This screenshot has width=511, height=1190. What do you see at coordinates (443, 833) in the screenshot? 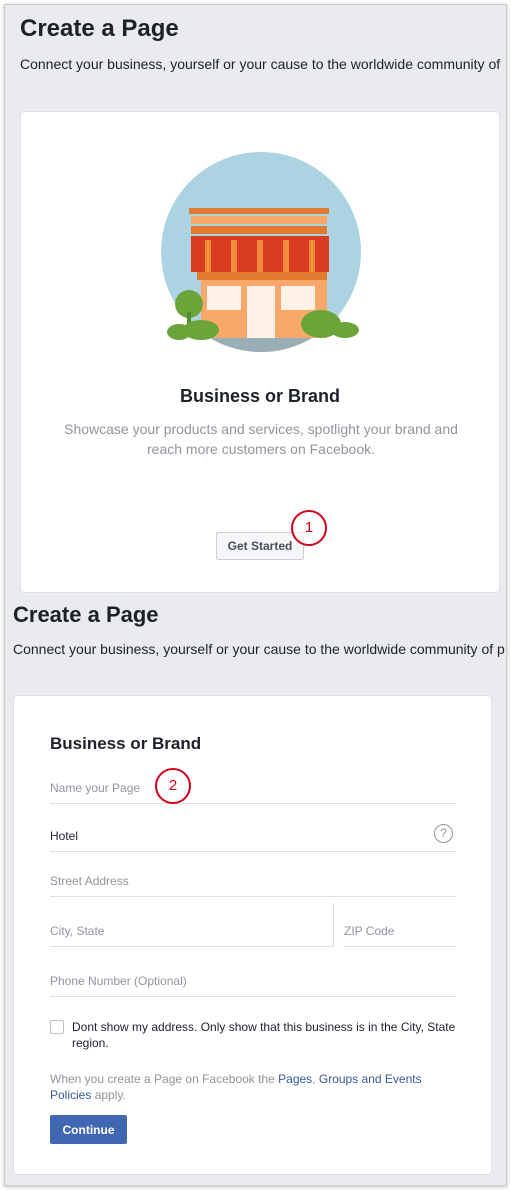
I see `help-icon: ?` at bounding box center [443, 833].